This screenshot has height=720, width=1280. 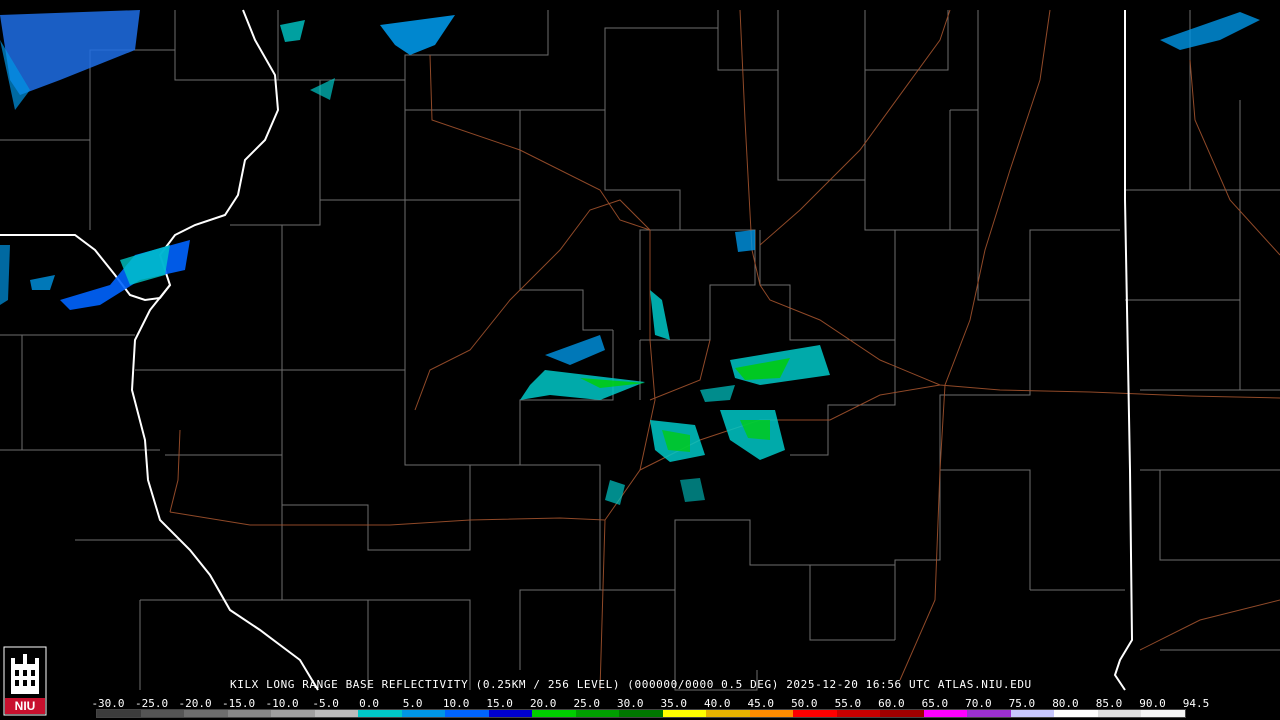 What do you see at coordinates (25, 706) in the screenshot?
I see `logo-text: NIU` at bounding box center [25, 706].